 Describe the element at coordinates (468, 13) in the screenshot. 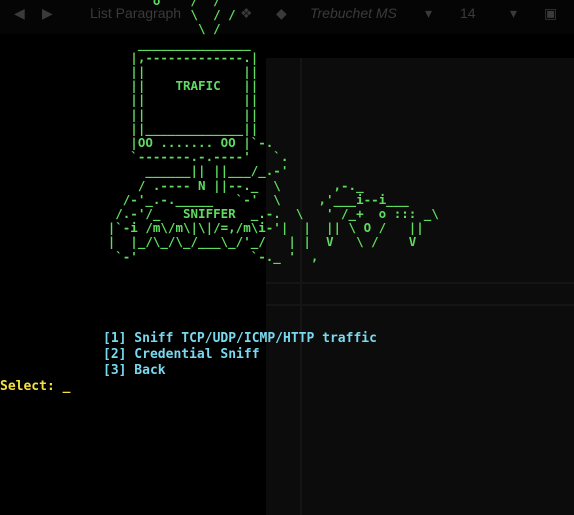

I see `font-size-select: 14` at that location.